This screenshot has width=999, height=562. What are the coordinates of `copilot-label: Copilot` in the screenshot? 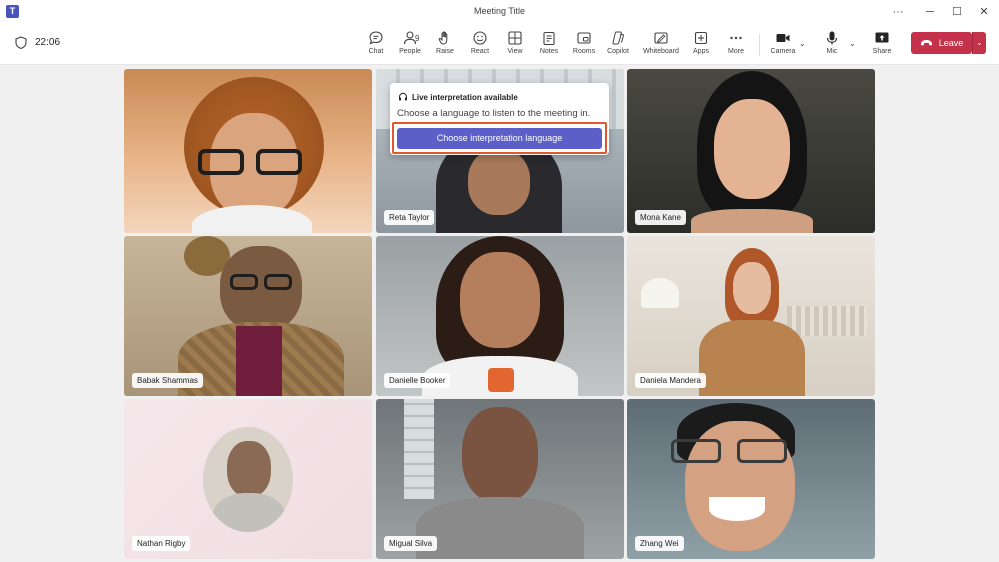 It's located at (618, 51).